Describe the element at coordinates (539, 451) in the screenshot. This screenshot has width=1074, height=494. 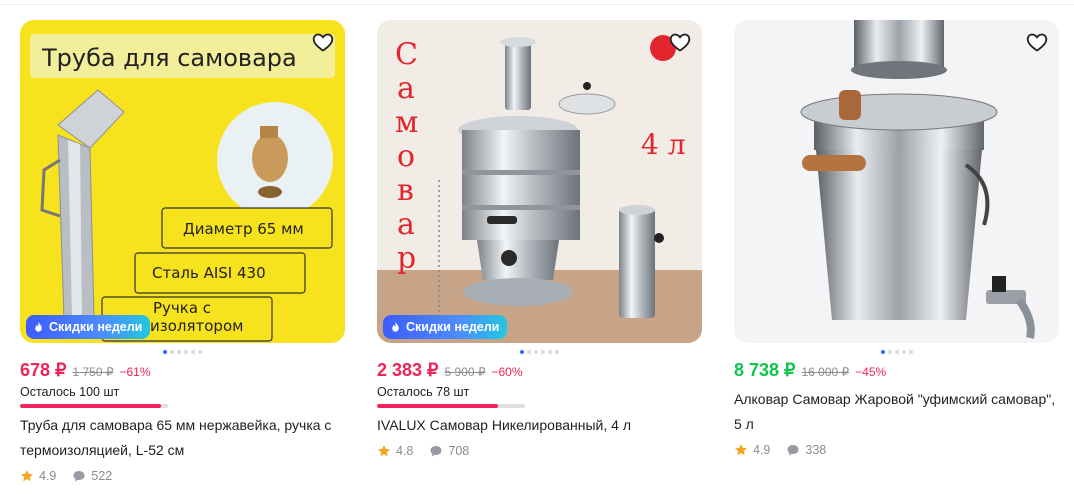
I see `rating-row: 4.8 708` at that location.